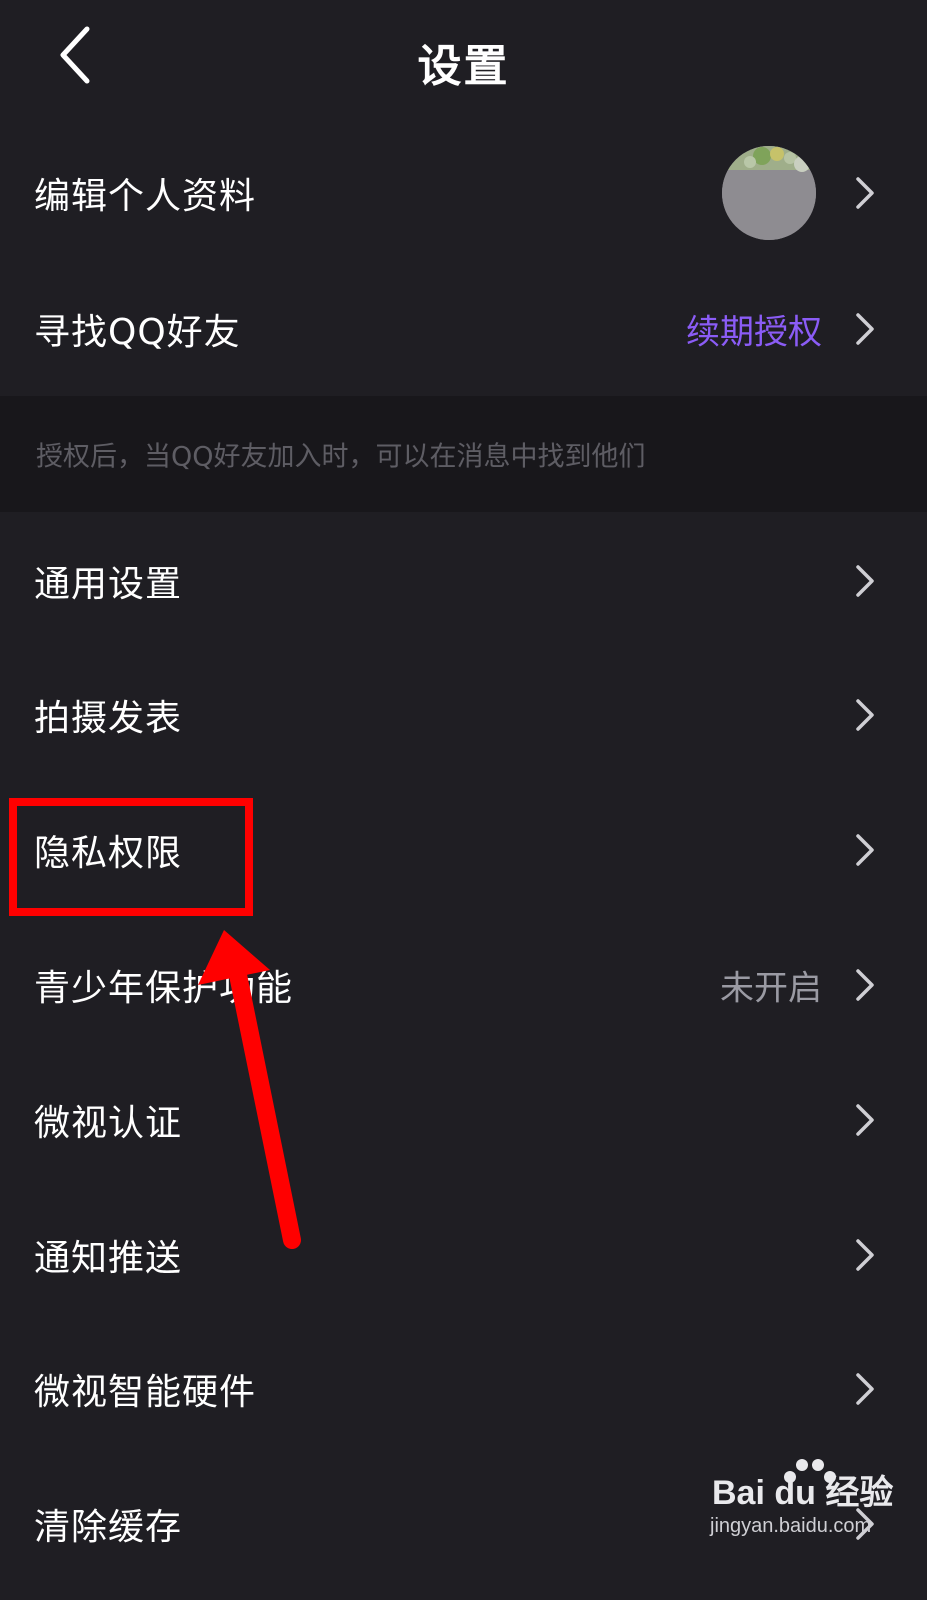 The image size is (946, 1600). I want to click on renew-authorization-link: 续期授权, so click(754, 329).